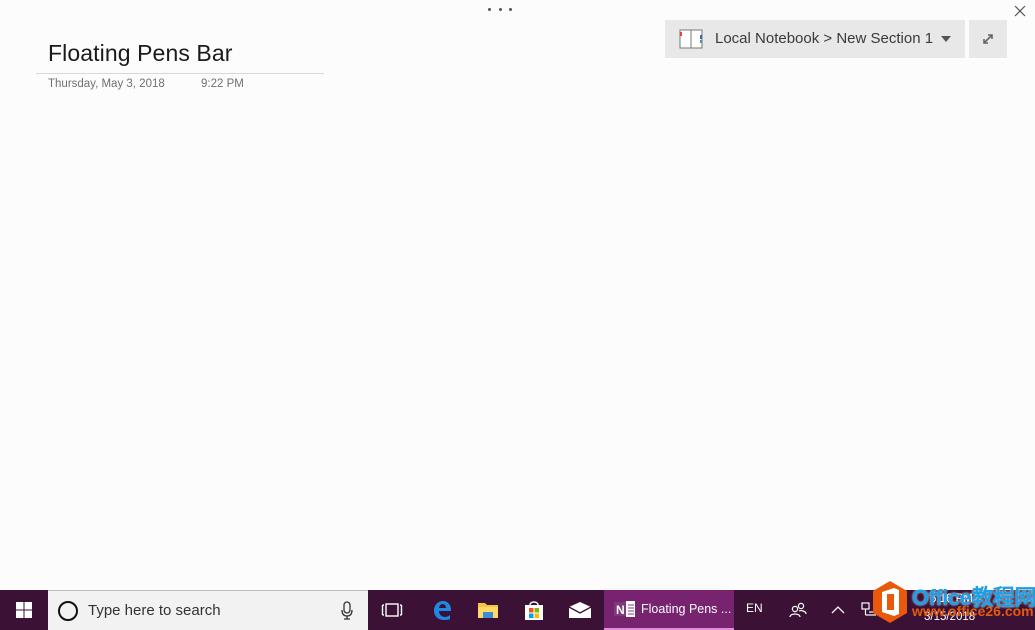 This screenshot has height=630, width=1035. What do you see at coordinates (106, 84) in the screenshot?
I see `page-date: Thursday, May 3, 2018` at bounding box center [106, 84].